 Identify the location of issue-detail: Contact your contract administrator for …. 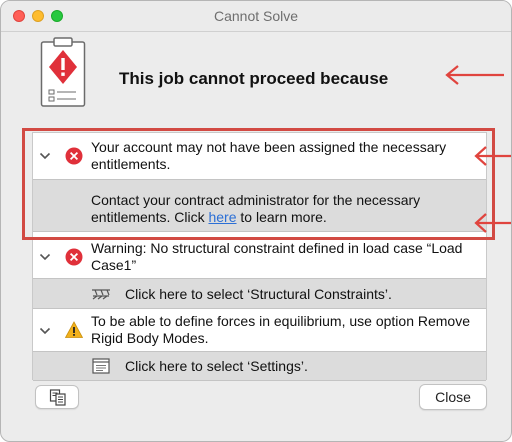
(259, 205).